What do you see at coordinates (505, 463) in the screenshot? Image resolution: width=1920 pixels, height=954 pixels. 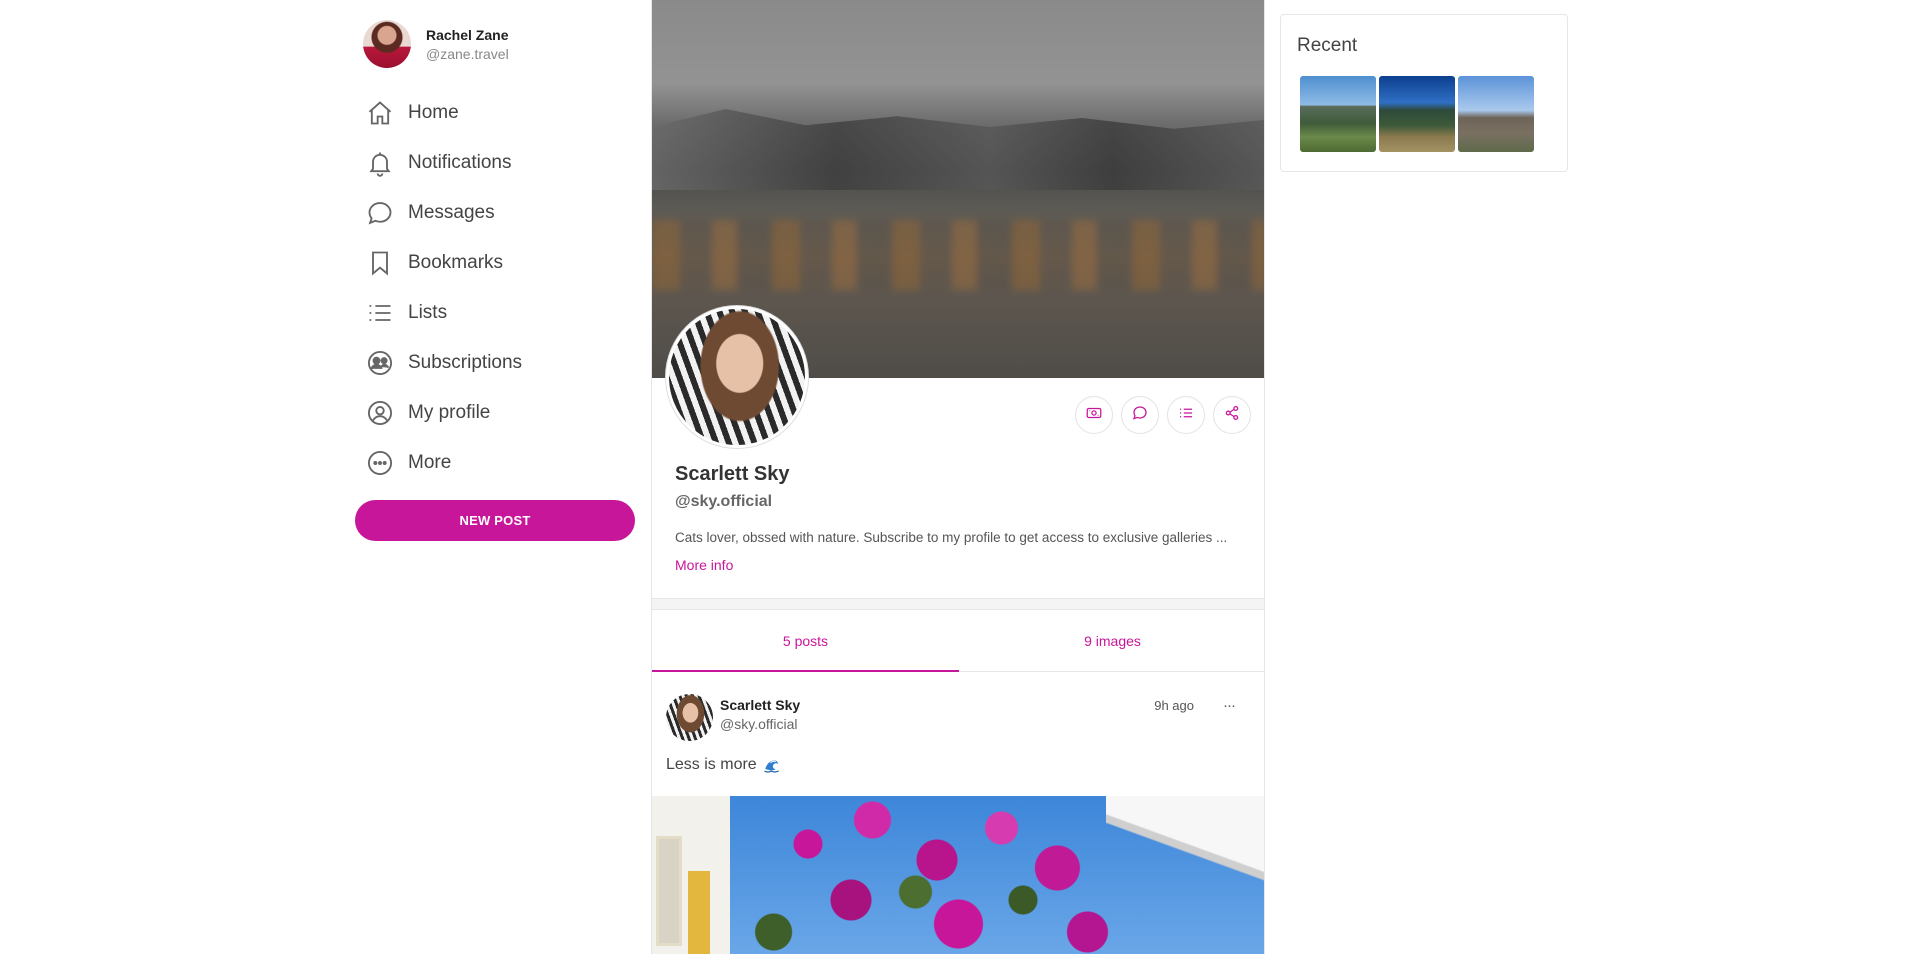 I see `nav-item-more: More` at bounding box center [505, 463].